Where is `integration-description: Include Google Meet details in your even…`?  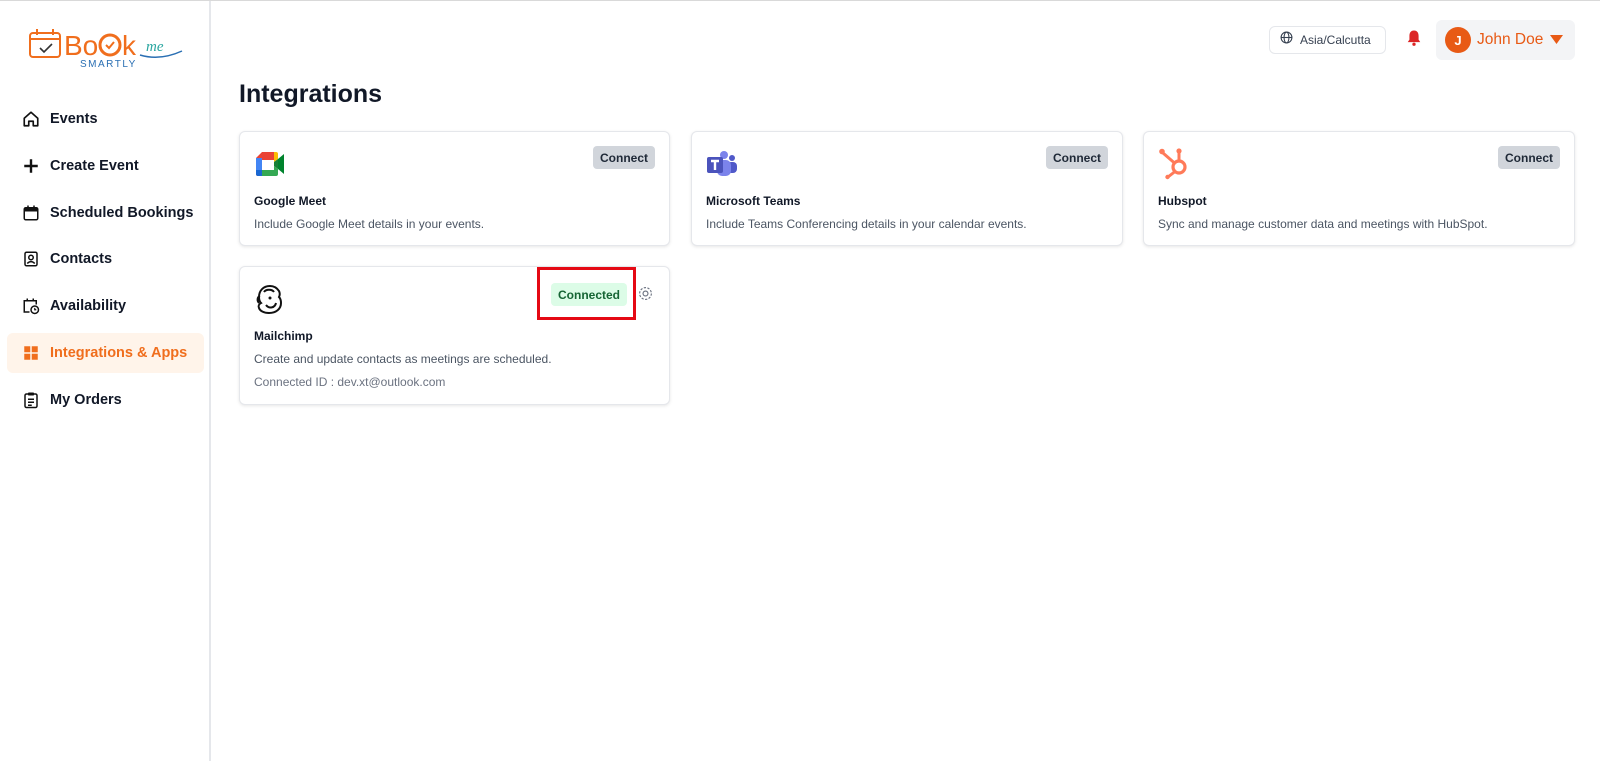
integration-description: Include Google Meet details in your even… is located at coordinates (369, 224).